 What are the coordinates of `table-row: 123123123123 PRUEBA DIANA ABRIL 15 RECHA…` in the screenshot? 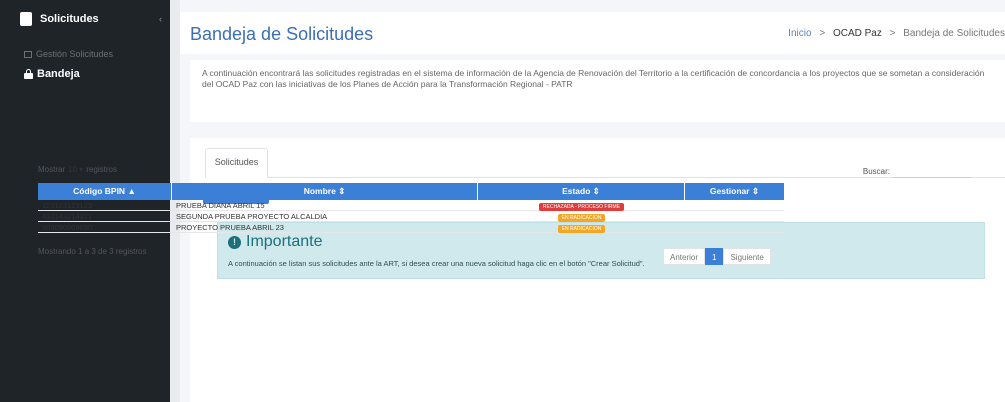 It's located at (411, 205).